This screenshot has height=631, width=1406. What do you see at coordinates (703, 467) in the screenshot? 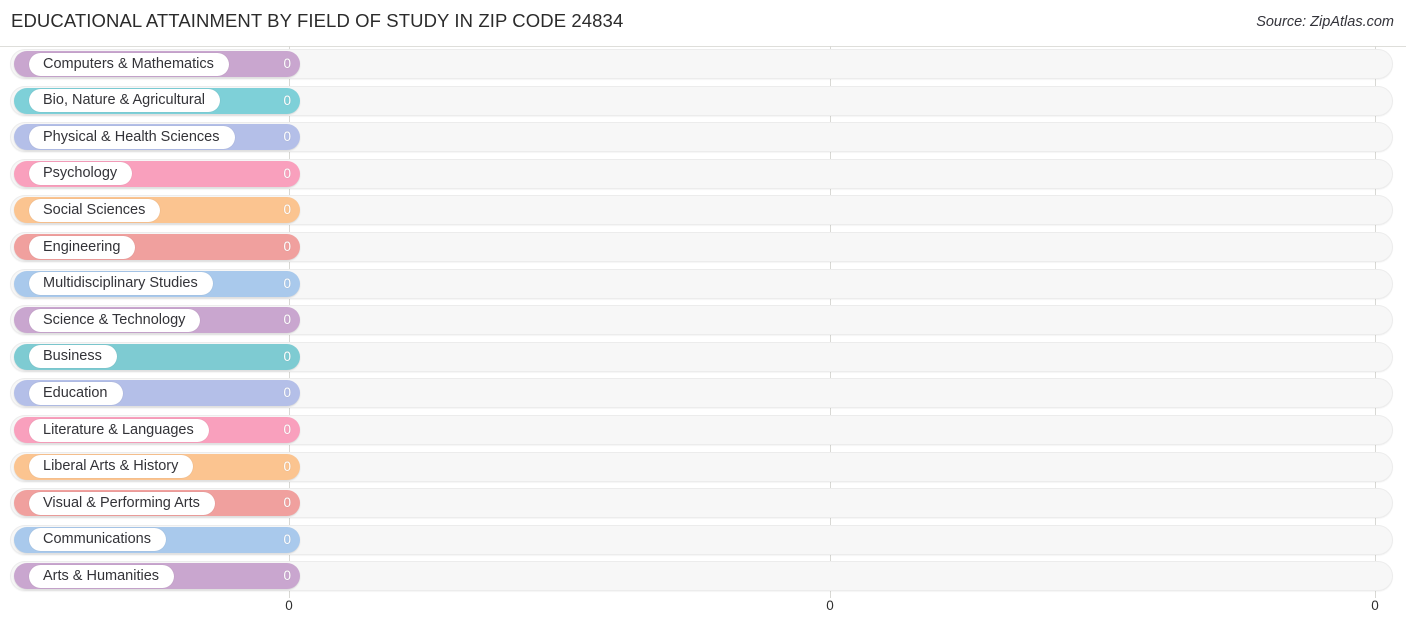
I see `bar-row: 0 Liberal Arts & History` at bounding box center [703, 467].